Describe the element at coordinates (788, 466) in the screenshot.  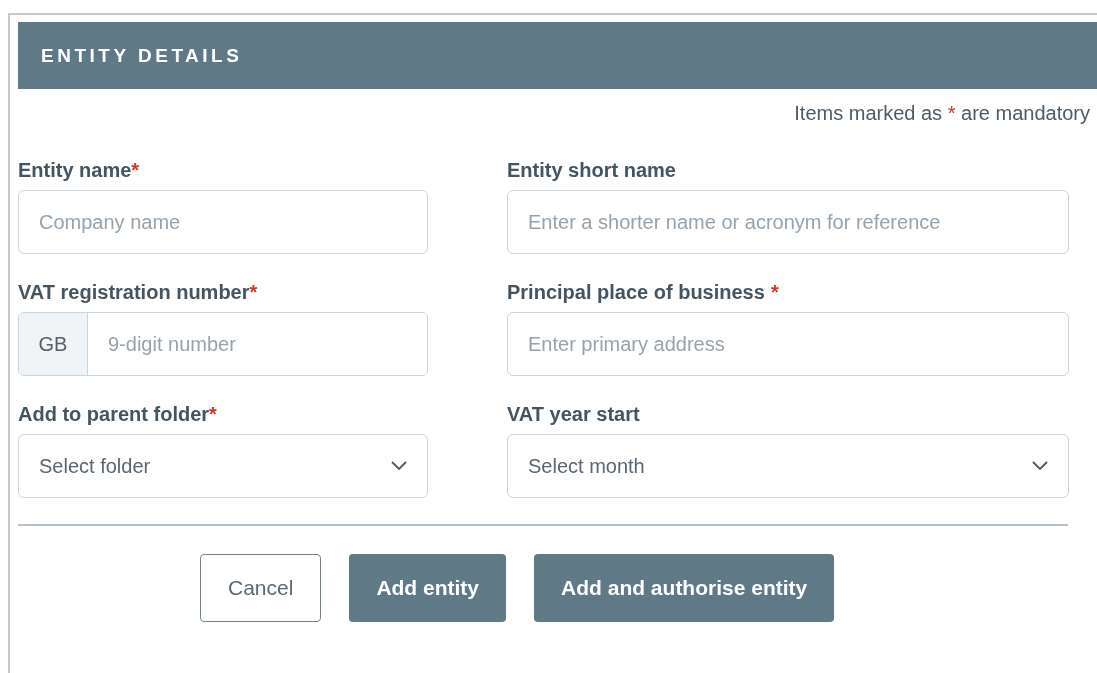
I see `dropdown: Select month` at that location.